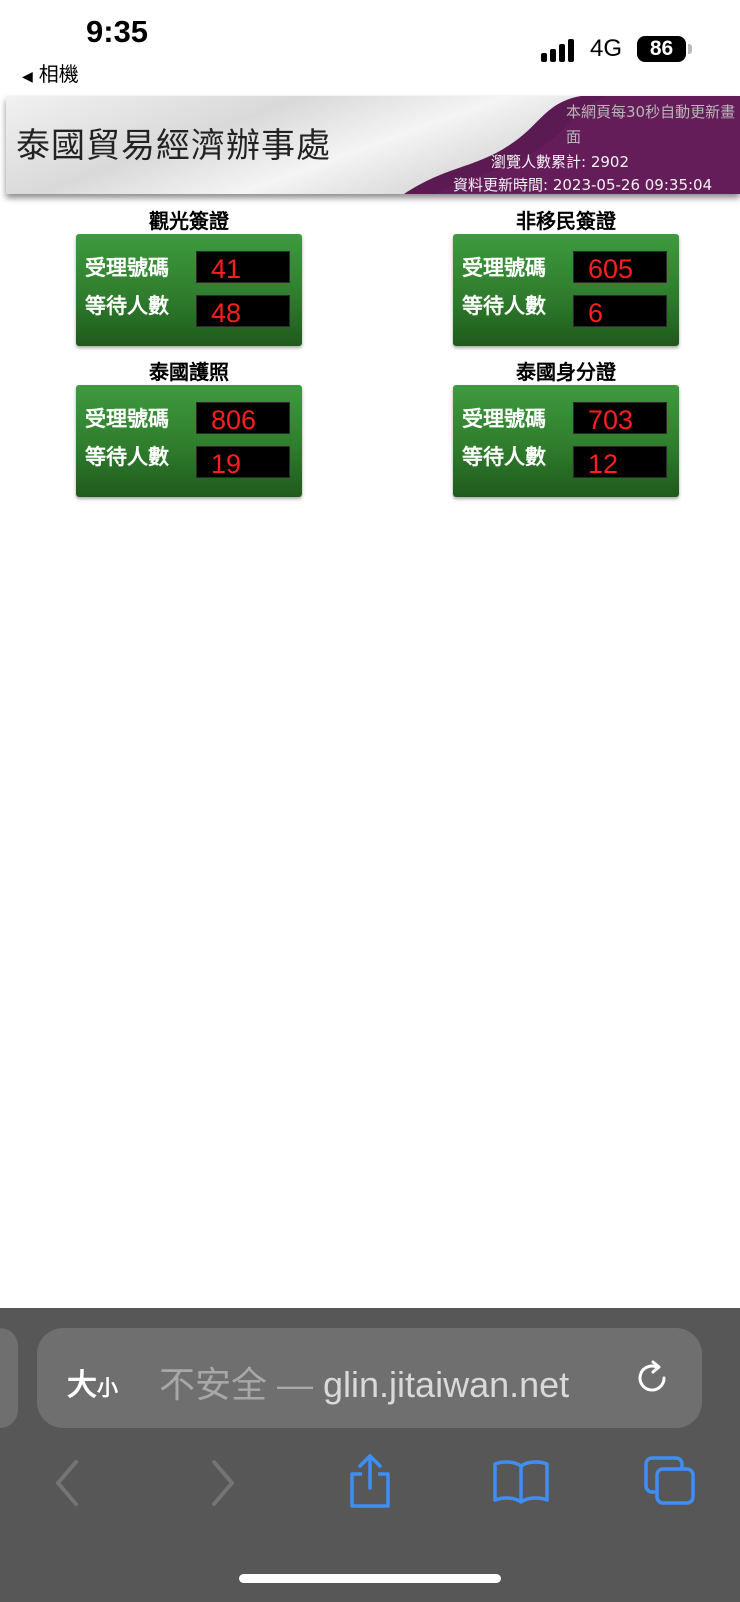 This screenshot has width=740, height=1602. Describe the element at coordinates (661, 49) in the screenshot. I see `battery-icon: 86` at that location.